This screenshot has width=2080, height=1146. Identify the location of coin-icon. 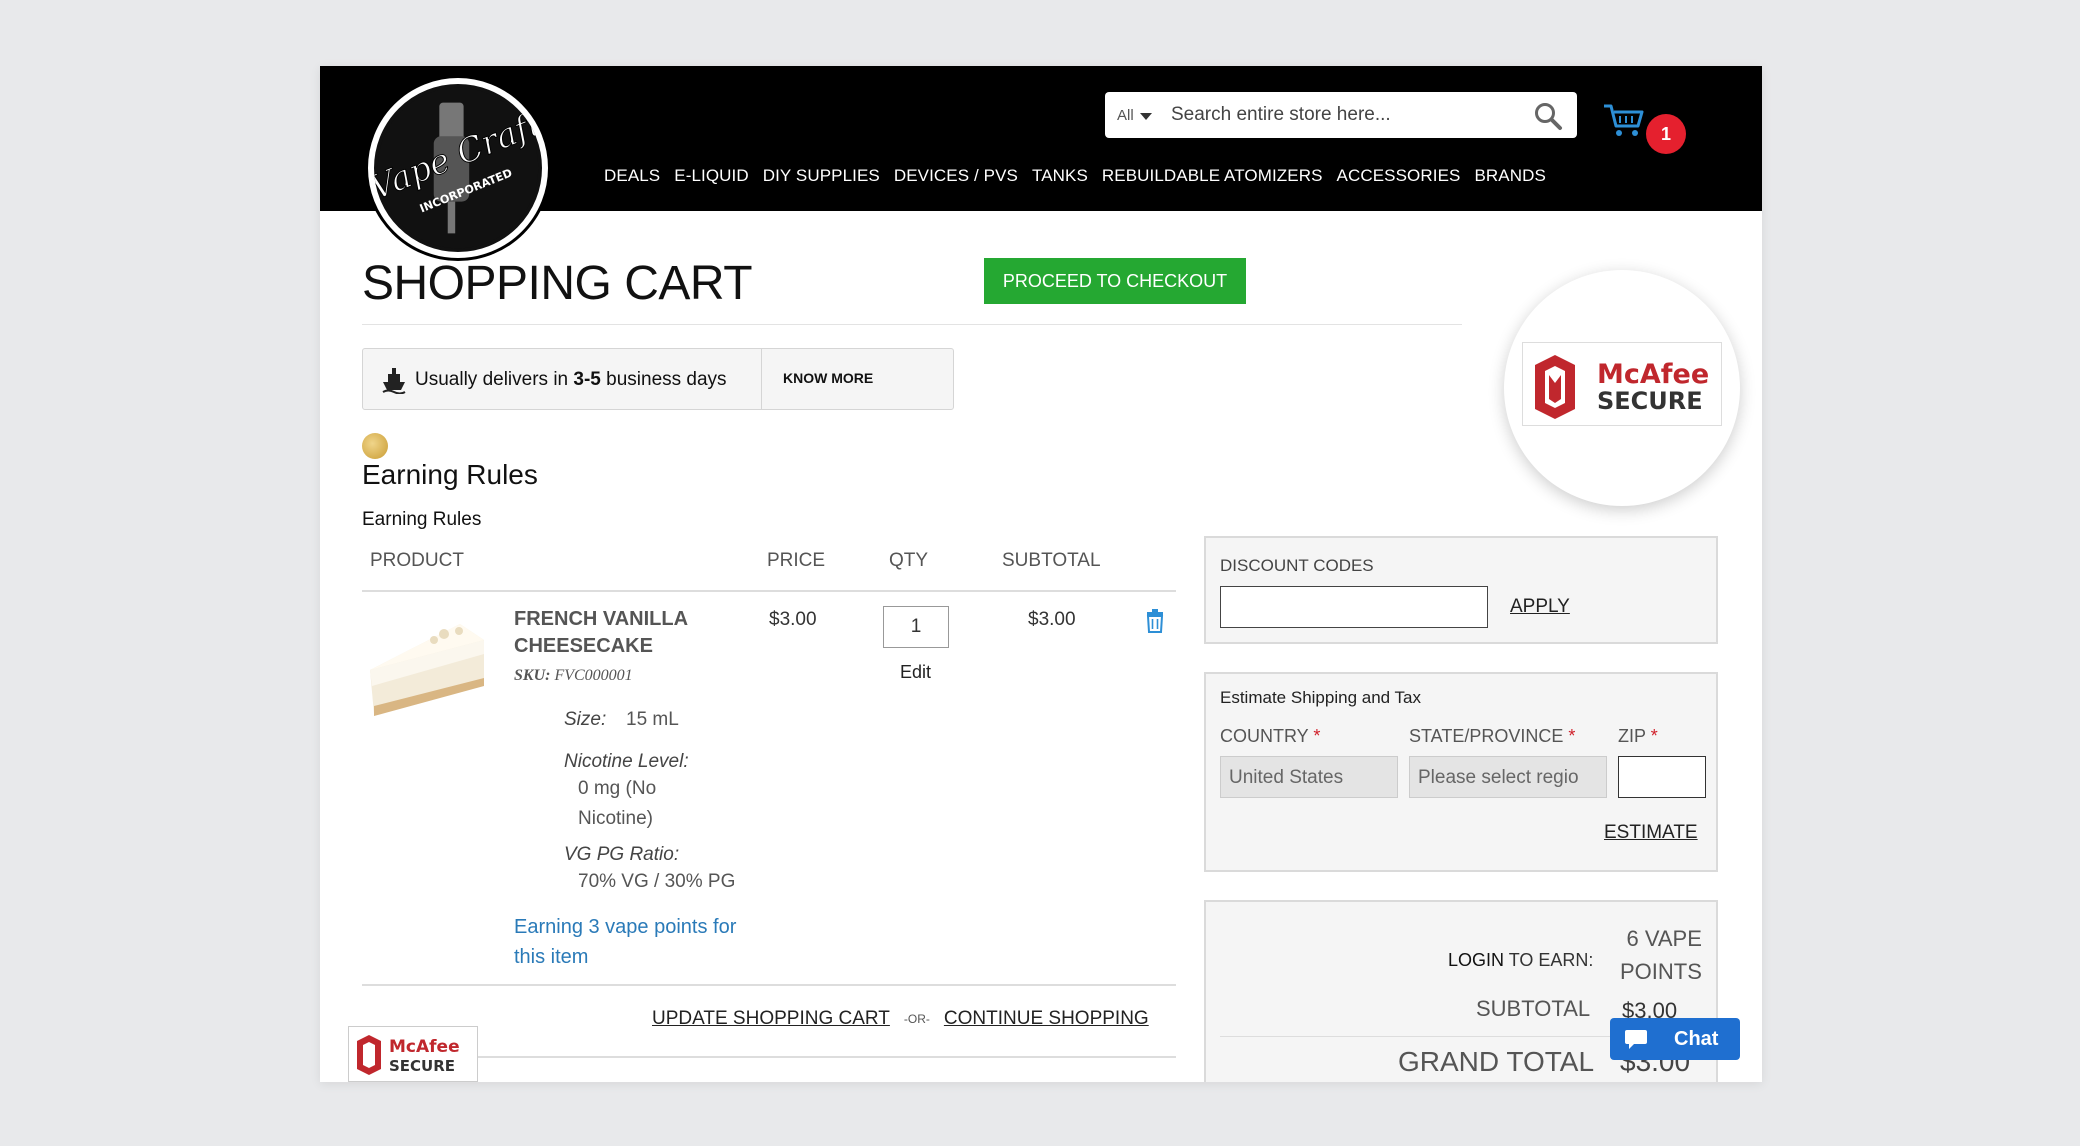
(375, 446).